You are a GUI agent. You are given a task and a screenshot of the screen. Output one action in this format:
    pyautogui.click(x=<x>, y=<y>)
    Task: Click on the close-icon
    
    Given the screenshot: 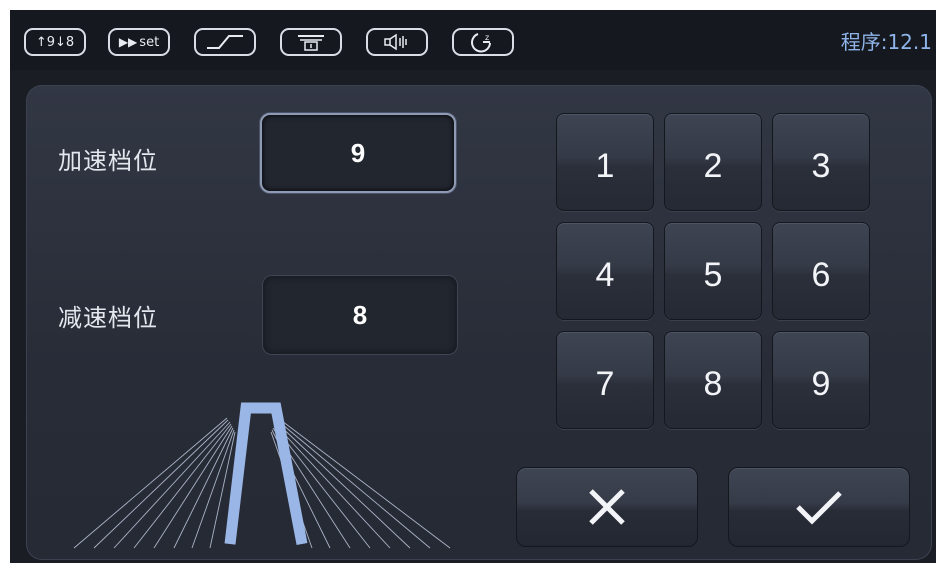 What is the action you would take?
    pyautogui.click(x=607, y=507)
    